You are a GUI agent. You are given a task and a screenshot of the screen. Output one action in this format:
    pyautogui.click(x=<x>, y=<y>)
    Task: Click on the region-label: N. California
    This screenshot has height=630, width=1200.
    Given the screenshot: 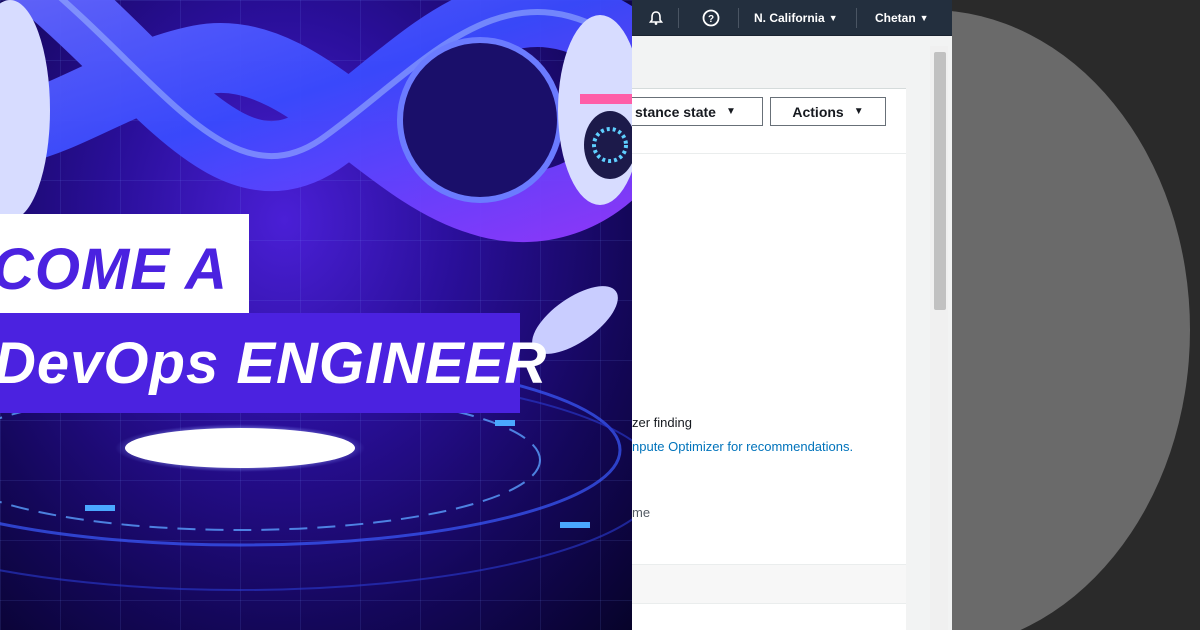 What is the action you would take?
    pyautogui.click(x=789, y=18)
    